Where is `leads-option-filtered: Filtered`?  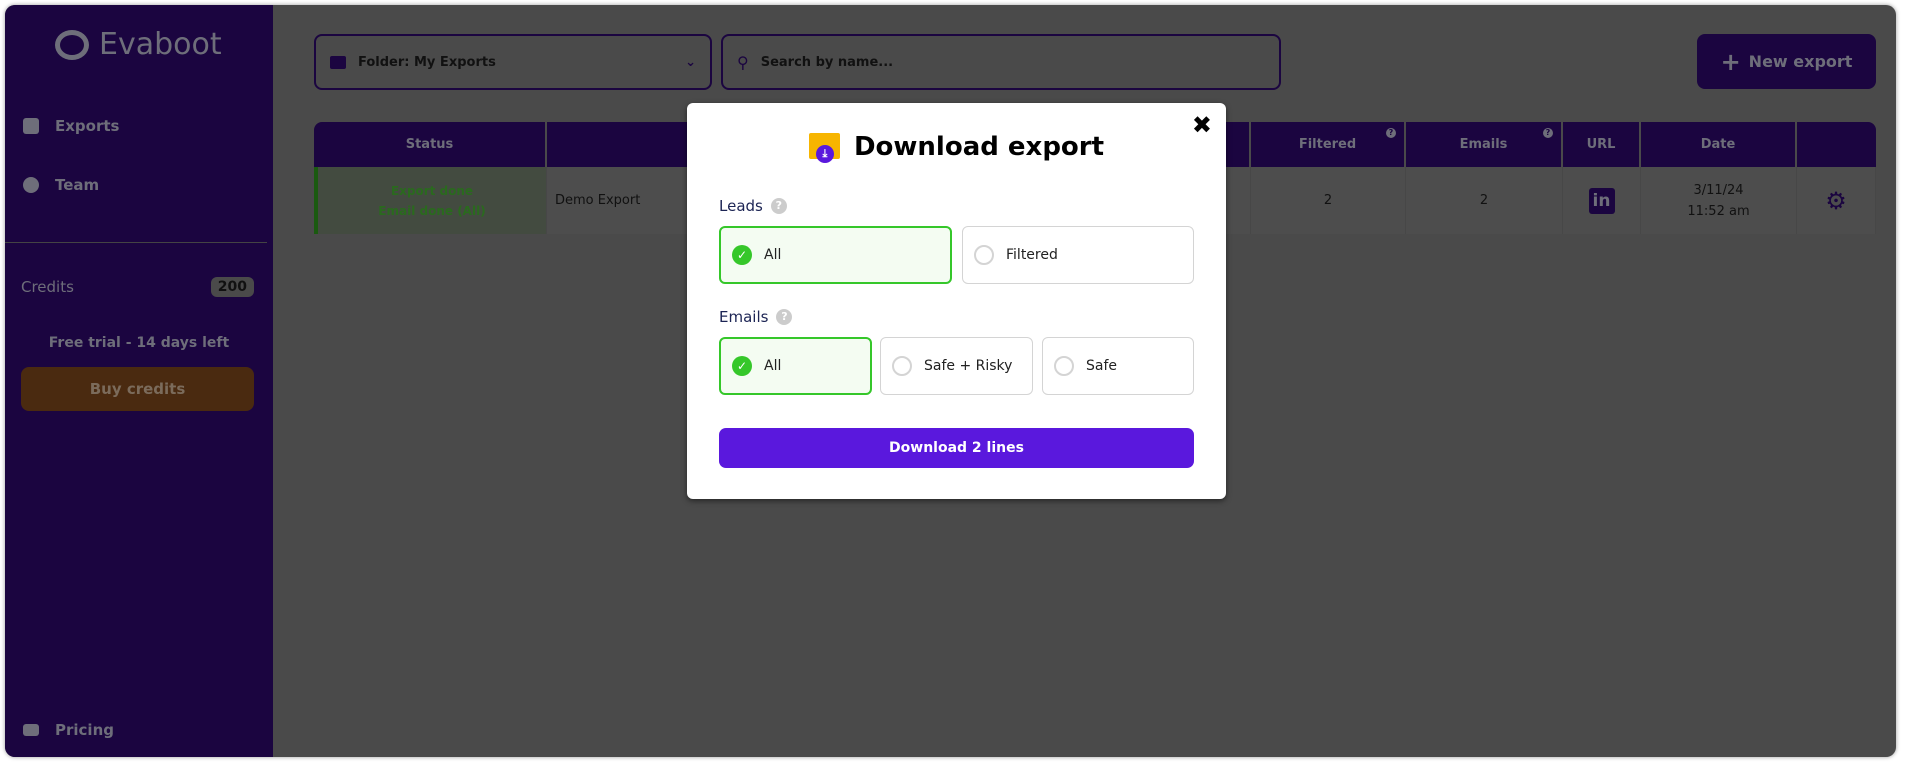
leads-option-filtered: Filtered is located at coordinates (1078, 255).